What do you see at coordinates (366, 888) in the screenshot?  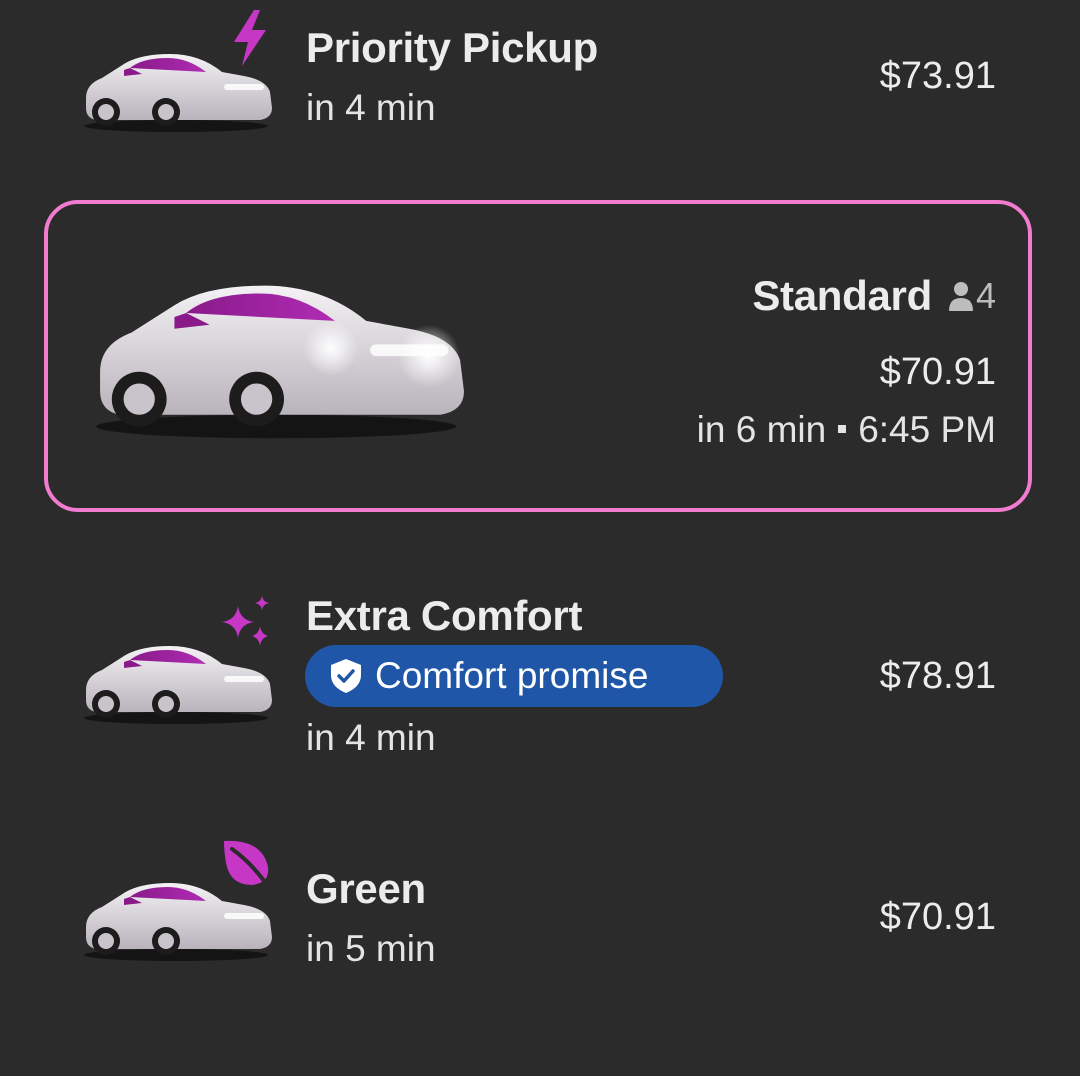 I see `ride-name: Green` at bounding box center [366, 888].